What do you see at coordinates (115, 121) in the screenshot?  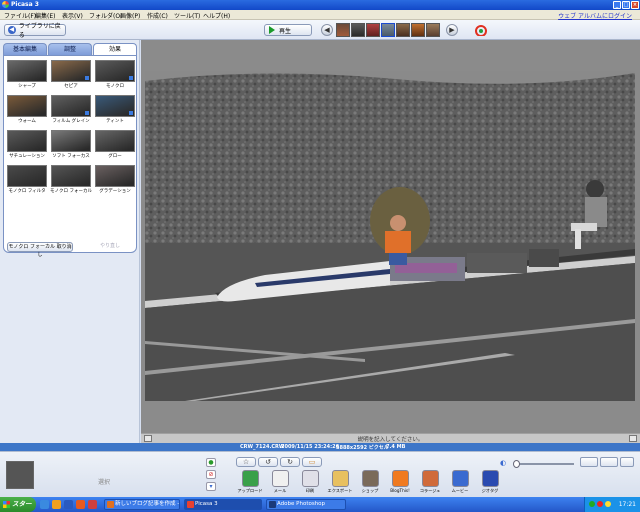 I see `effect-label: ティント` at bounding box center [115, 121].